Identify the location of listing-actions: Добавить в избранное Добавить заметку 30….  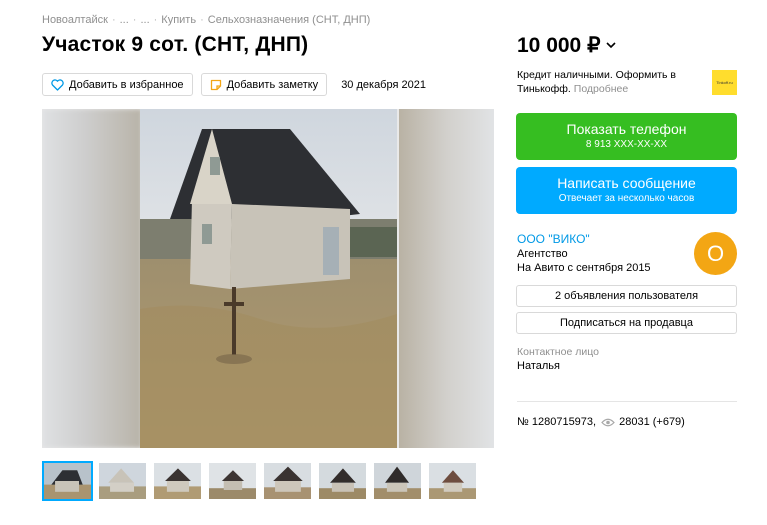
(234, 84).